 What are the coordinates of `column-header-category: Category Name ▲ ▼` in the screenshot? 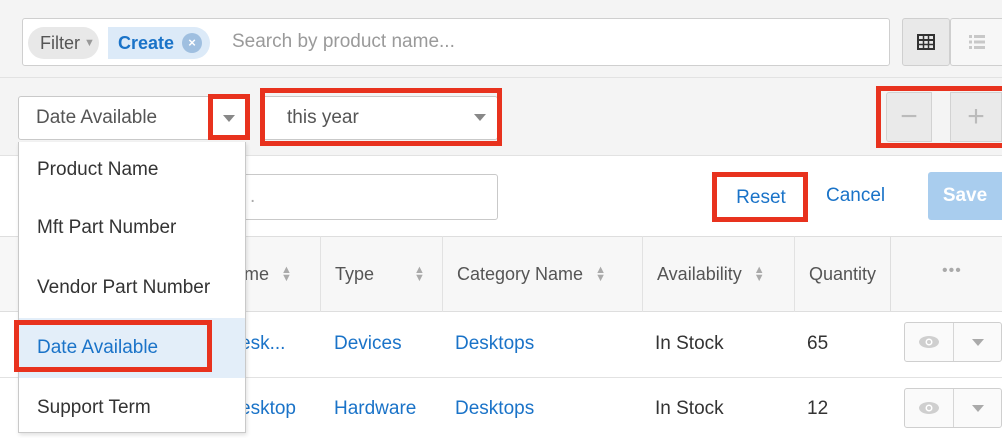 It's located at (542, 274).